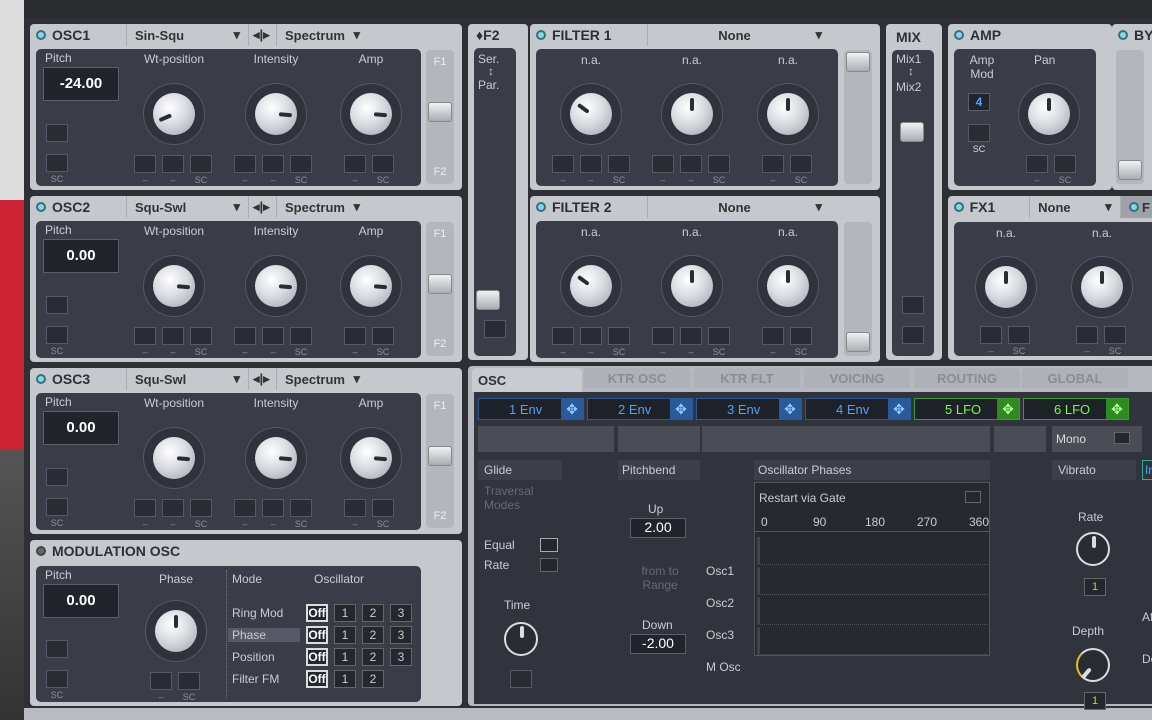 The width and height of the screenshot is (1152, 720). Describe the element at coordinates (322, 379) in the screenshot. I see `mode-dropdown: Spectrum ▾` at that location.